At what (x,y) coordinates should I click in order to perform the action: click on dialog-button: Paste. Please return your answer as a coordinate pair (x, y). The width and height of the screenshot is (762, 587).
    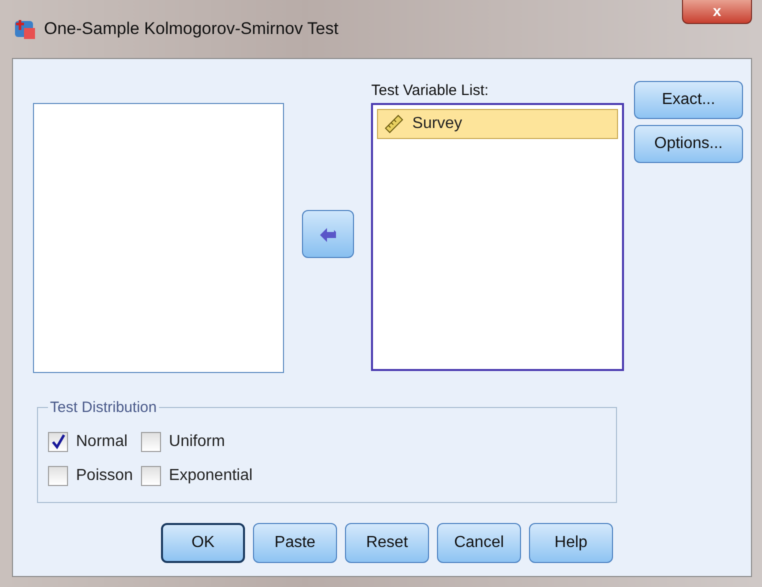
    Looking at the image, I should click on (295, 543).